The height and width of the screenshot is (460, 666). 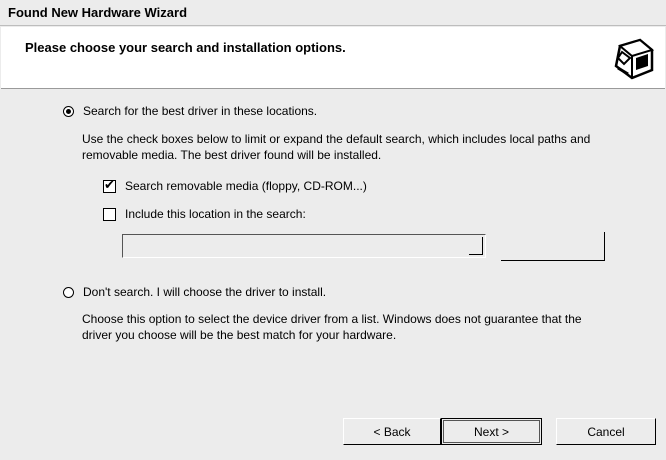 I want to click on include-location-checkbox, so click(x=109, y=214).